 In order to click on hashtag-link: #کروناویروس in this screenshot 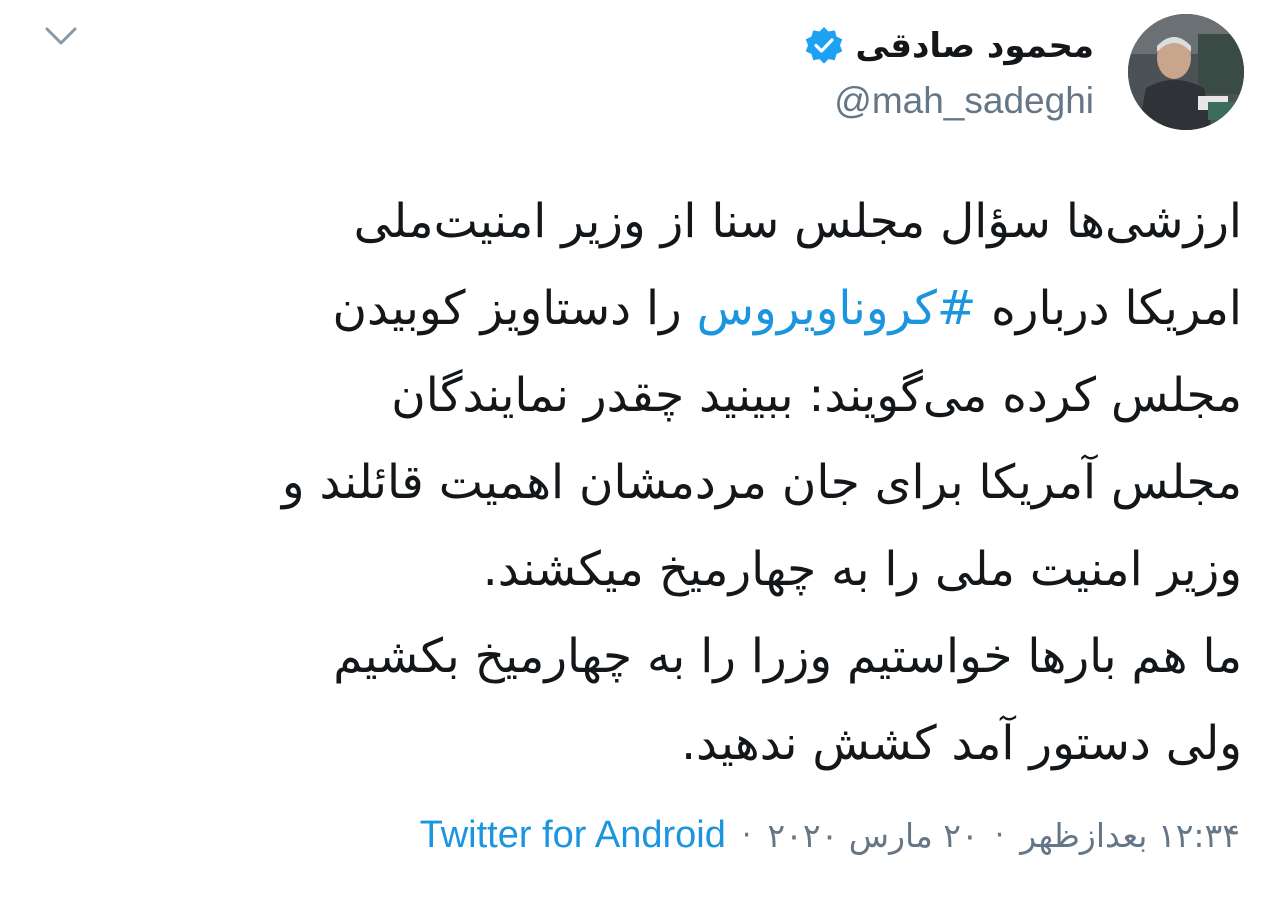, I will do `click(837, 308)`.